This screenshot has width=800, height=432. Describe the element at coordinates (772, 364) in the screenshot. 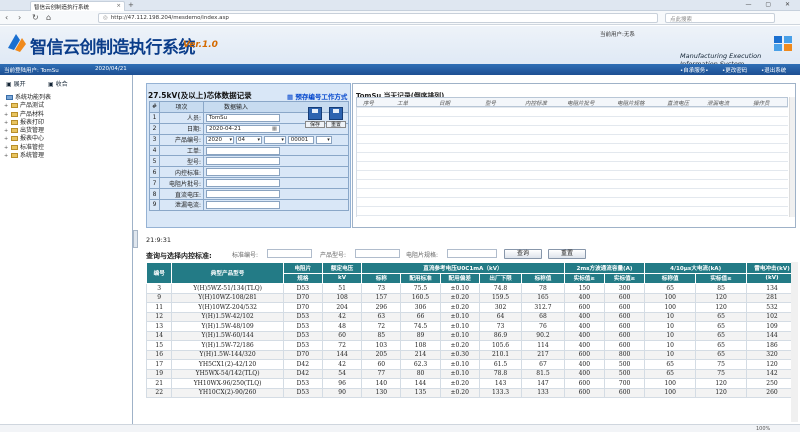

I see `table-cell: 120` at that location.